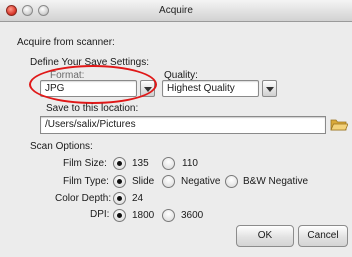  I want to click on dpi-1800-radio, so click(119, 215).